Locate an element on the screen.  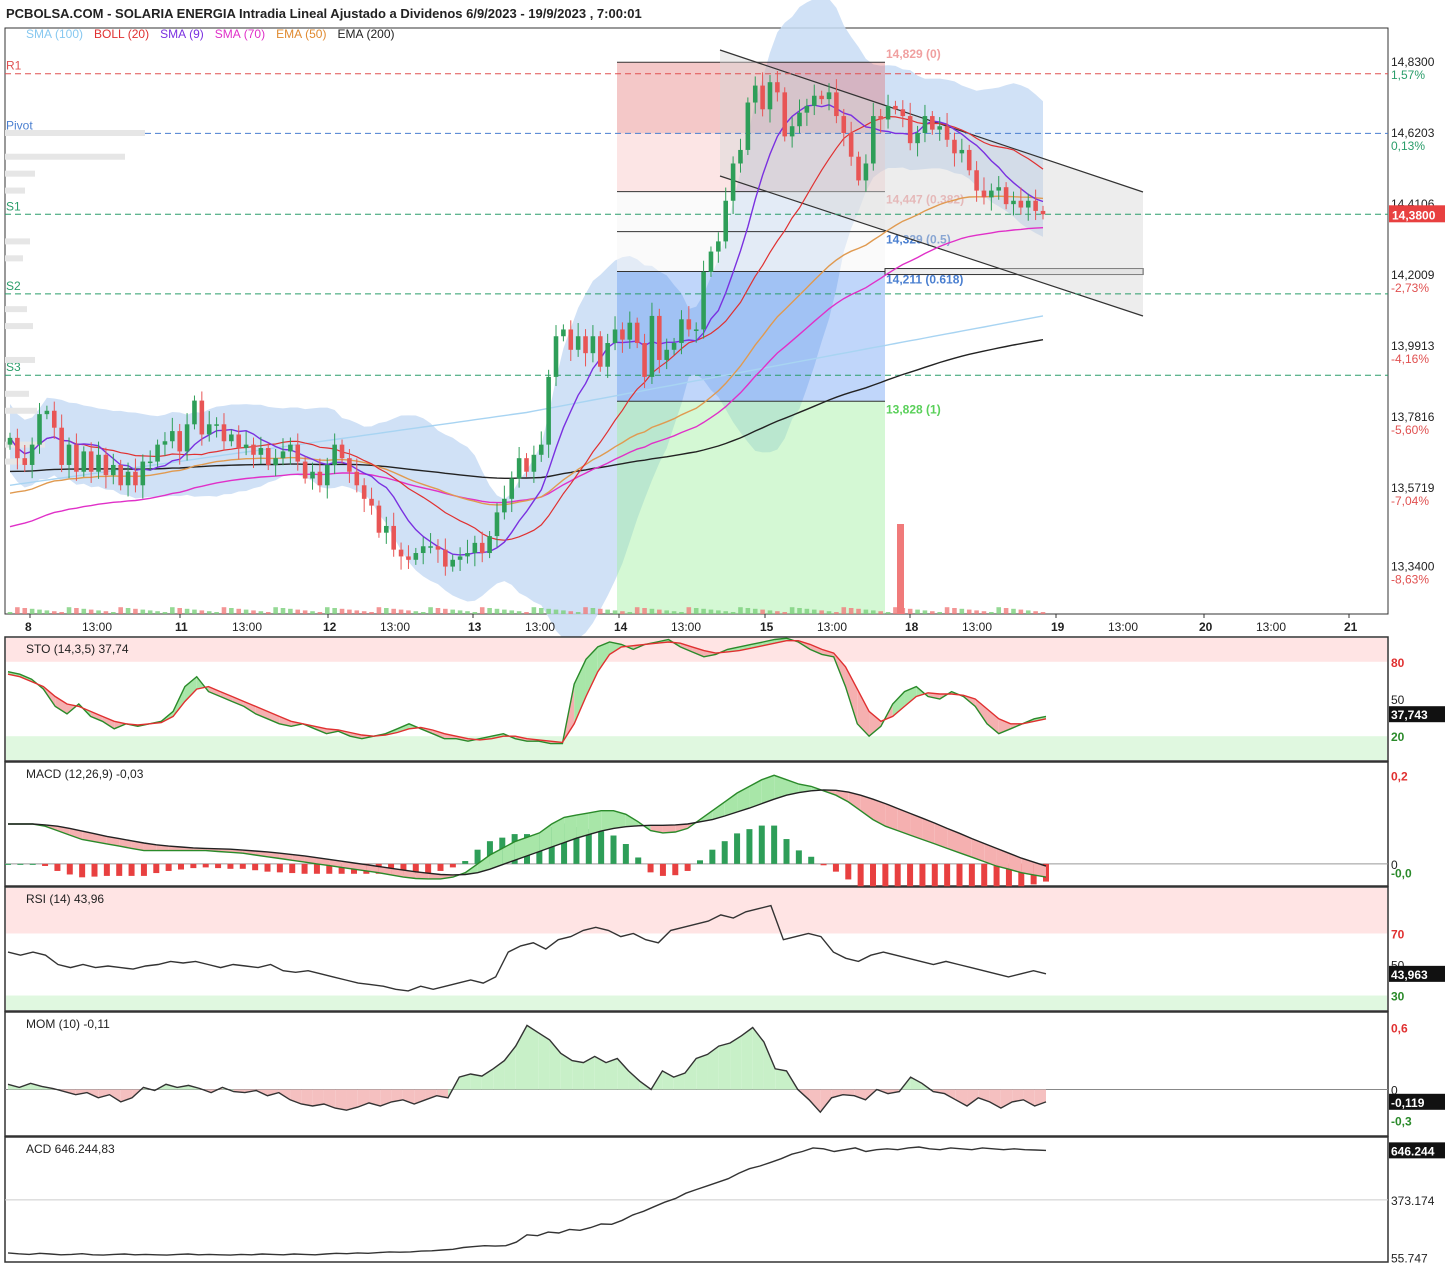
x-hour-label: 13:00 is located at coordinates (686, 627).